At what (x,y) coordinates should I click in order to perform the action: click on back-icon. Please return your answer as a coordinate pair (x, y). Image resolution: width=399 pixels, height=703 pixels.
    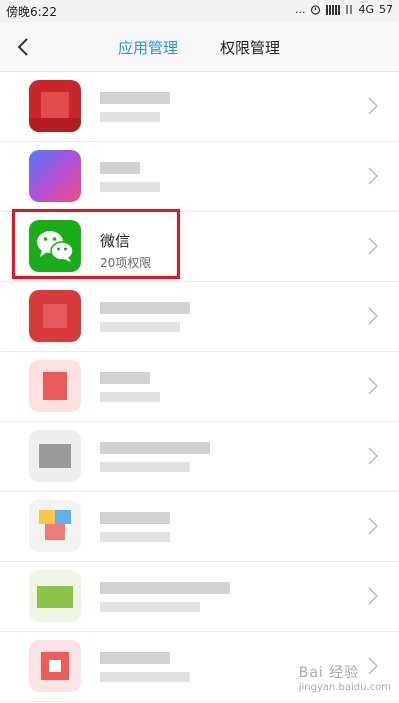
    Looking at the image, I should click on (24, 47).